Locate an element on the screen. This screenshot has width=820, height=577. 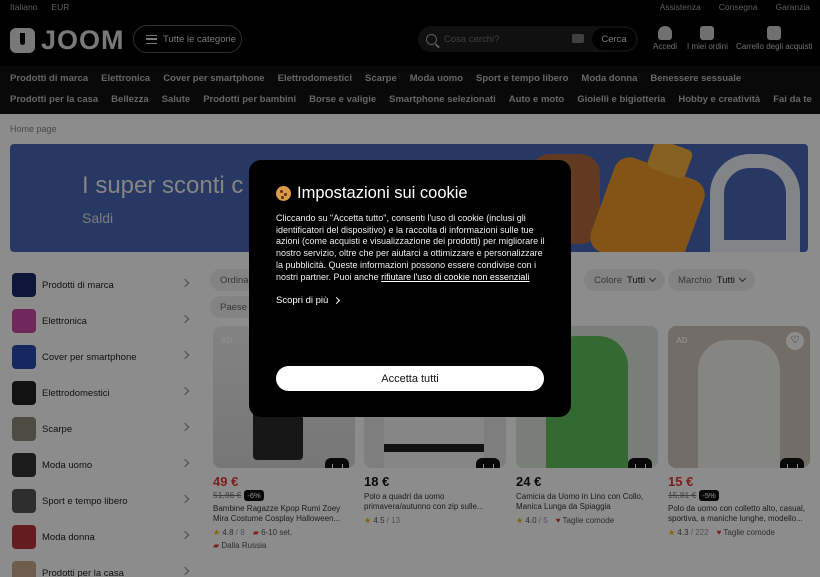
chevron-right-icon is located at coordinates (337, 300).